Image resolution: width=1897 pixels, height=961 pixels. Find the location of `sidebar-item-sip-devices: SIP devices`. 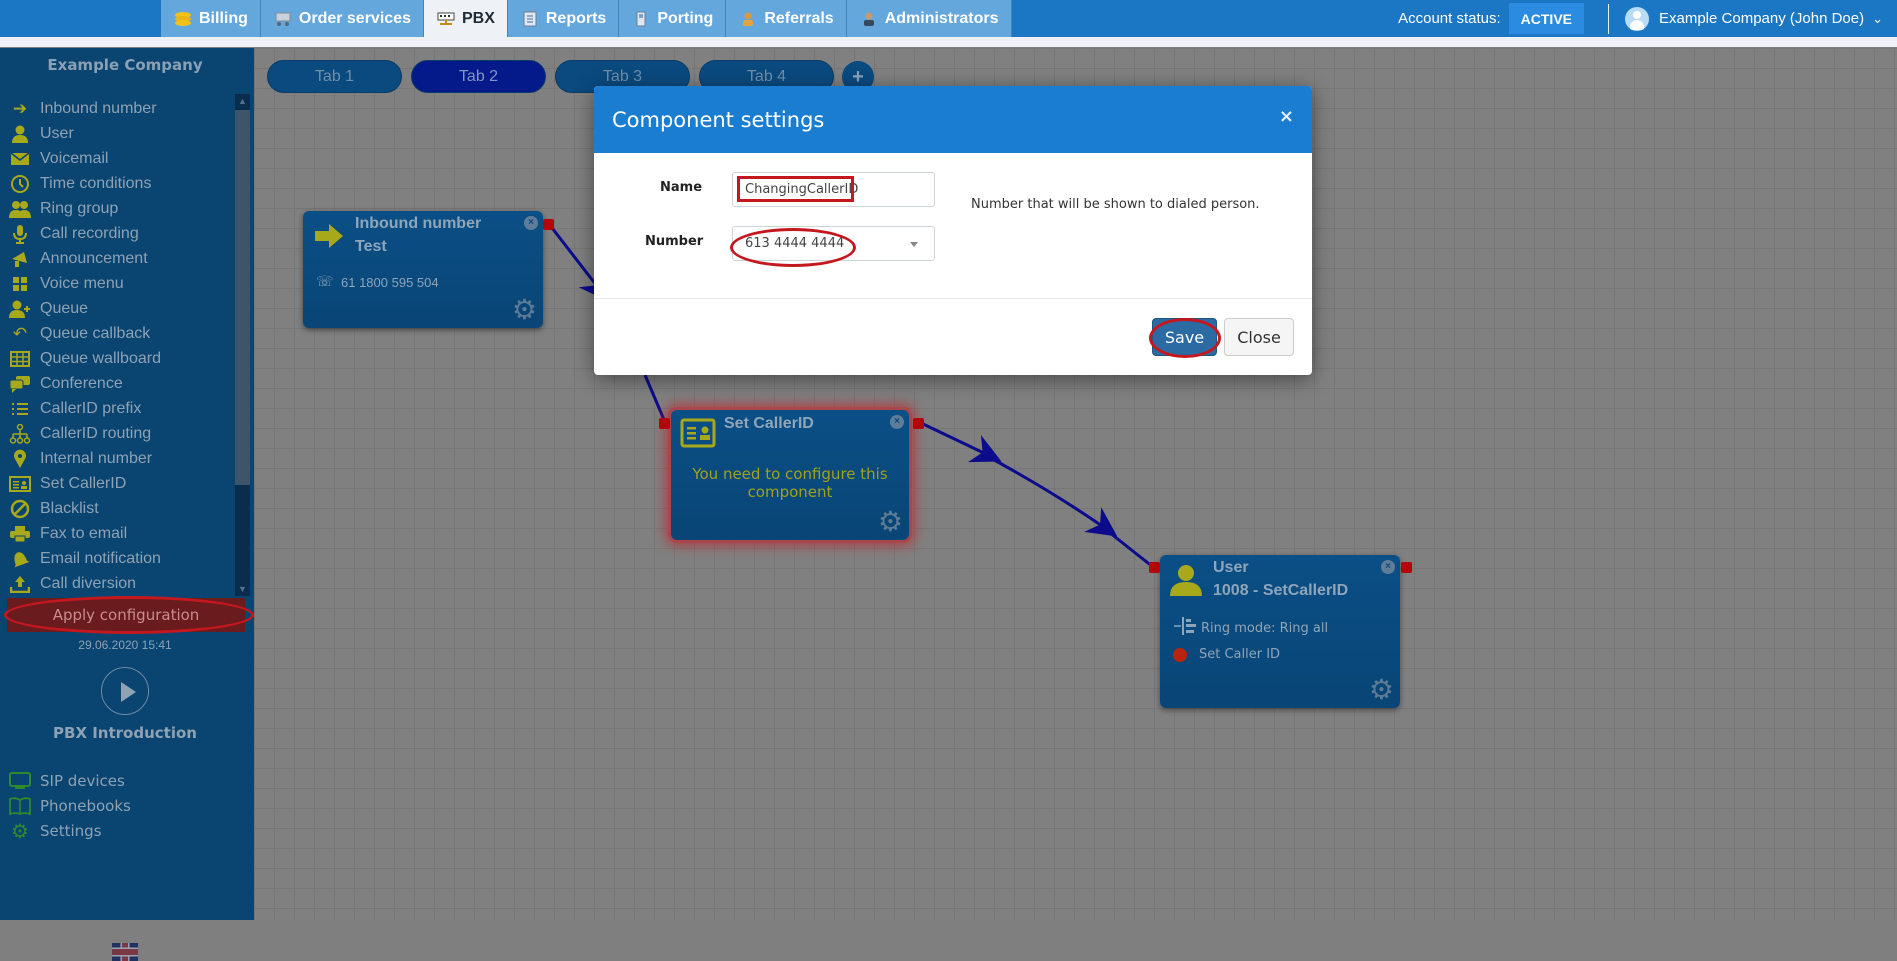

sidebar-item-sip-devices: SIP devices is located at coordinates (119, 780).